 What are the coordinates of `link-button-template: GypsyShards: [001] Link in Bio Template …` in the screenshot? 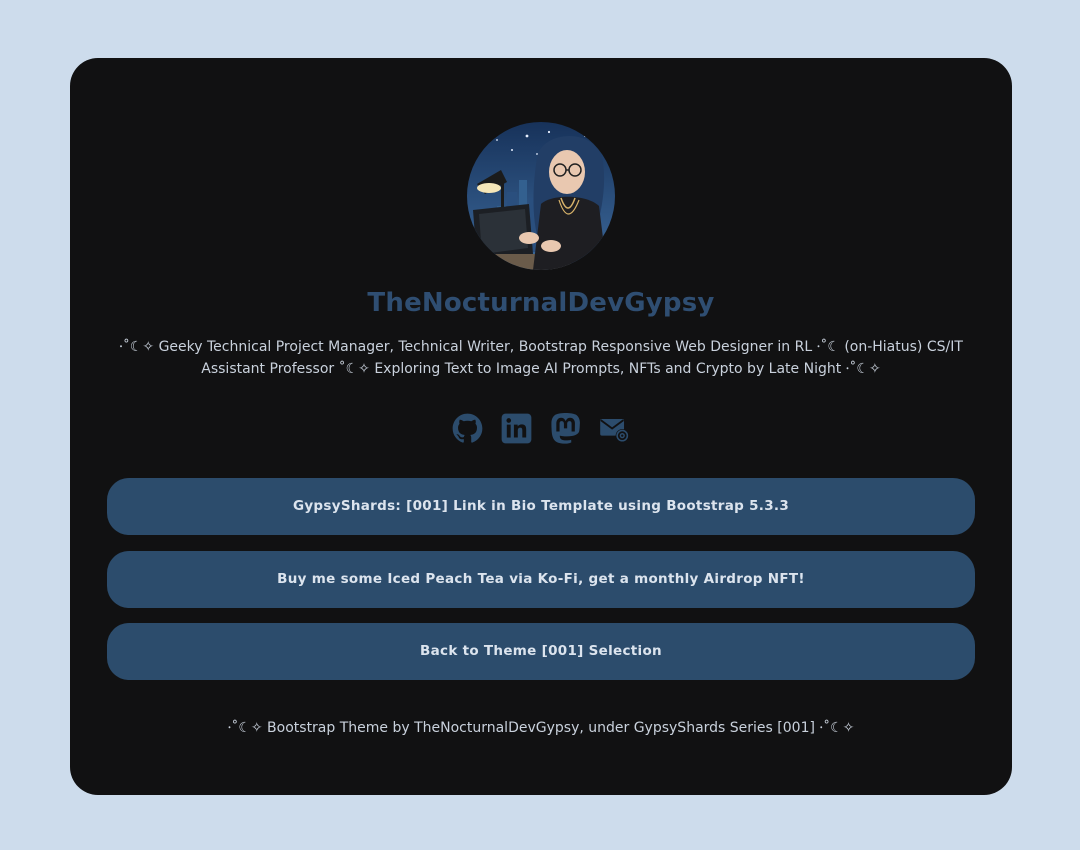 It's located at (541, 506).